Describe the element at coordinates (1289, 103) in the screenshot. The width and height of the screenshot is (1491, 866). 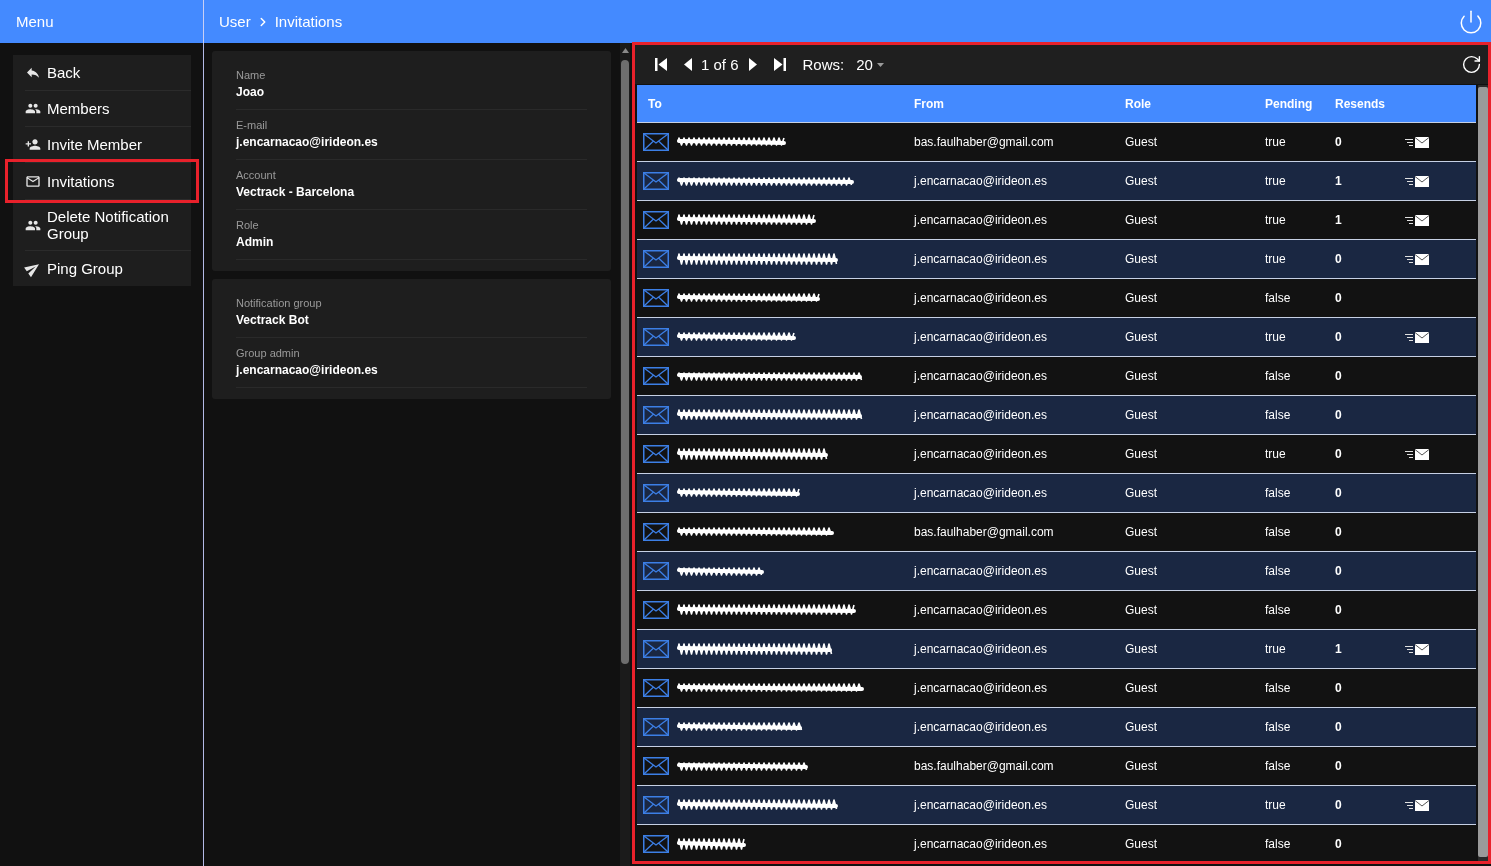
I see `column-header: Pending` at that location.